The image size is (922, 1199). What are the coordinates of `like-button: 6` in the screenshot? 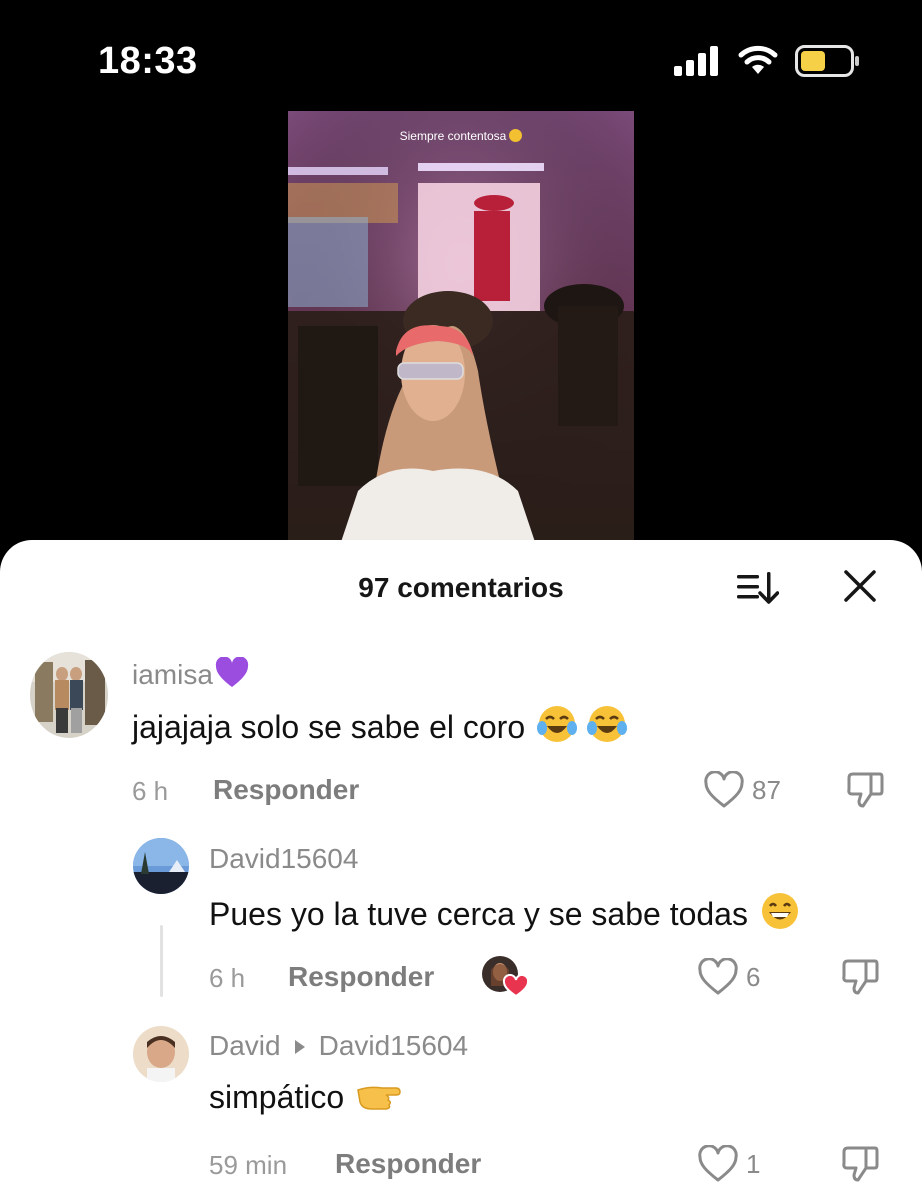 It's located at (729, 977).